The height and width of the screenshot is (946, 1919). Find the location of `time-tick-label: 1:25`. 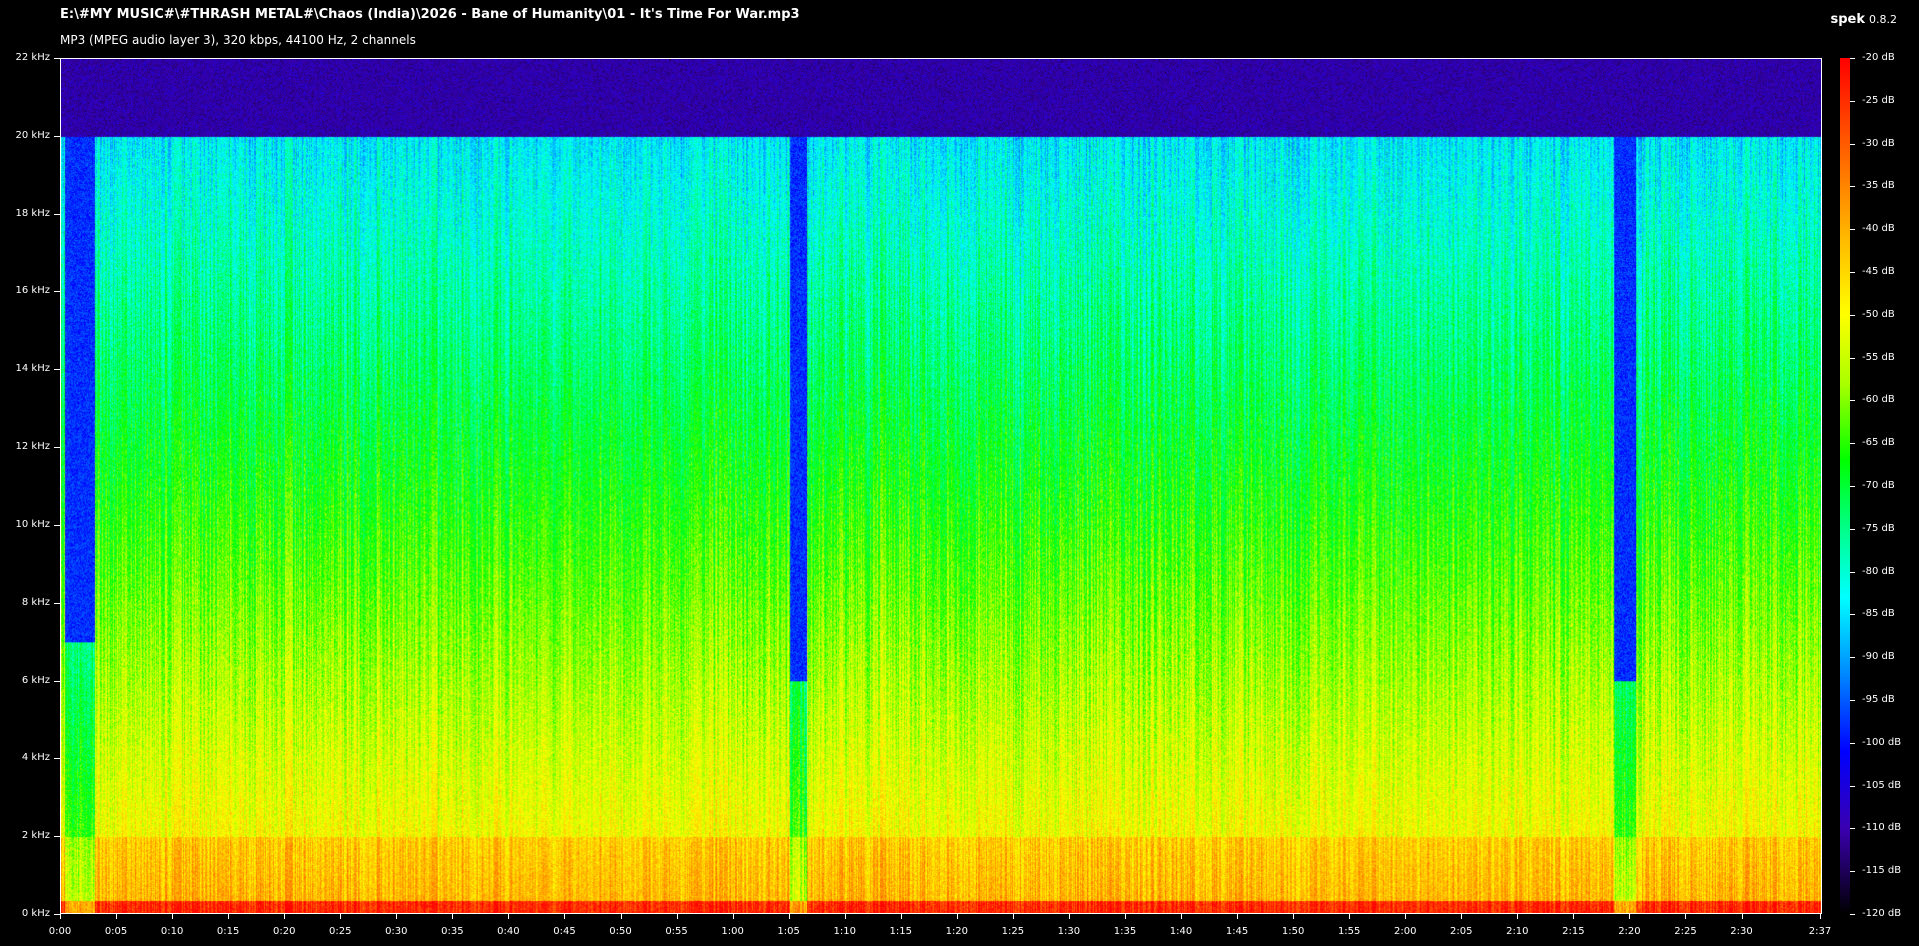

time-tick-label: 1:25 is located at coordinates (1013, 931).